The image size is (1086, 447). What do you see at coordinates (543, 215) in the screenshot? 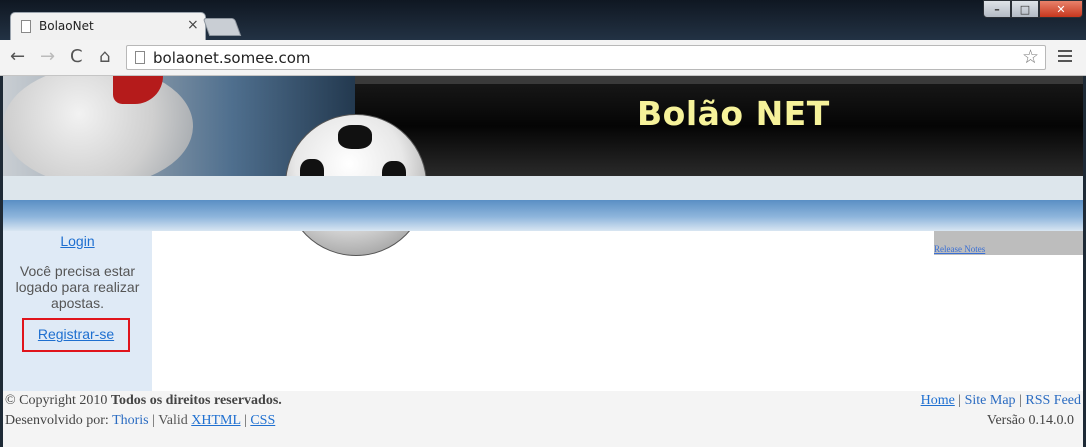
I see `header-band-blue` at bounding box center [543, 215].